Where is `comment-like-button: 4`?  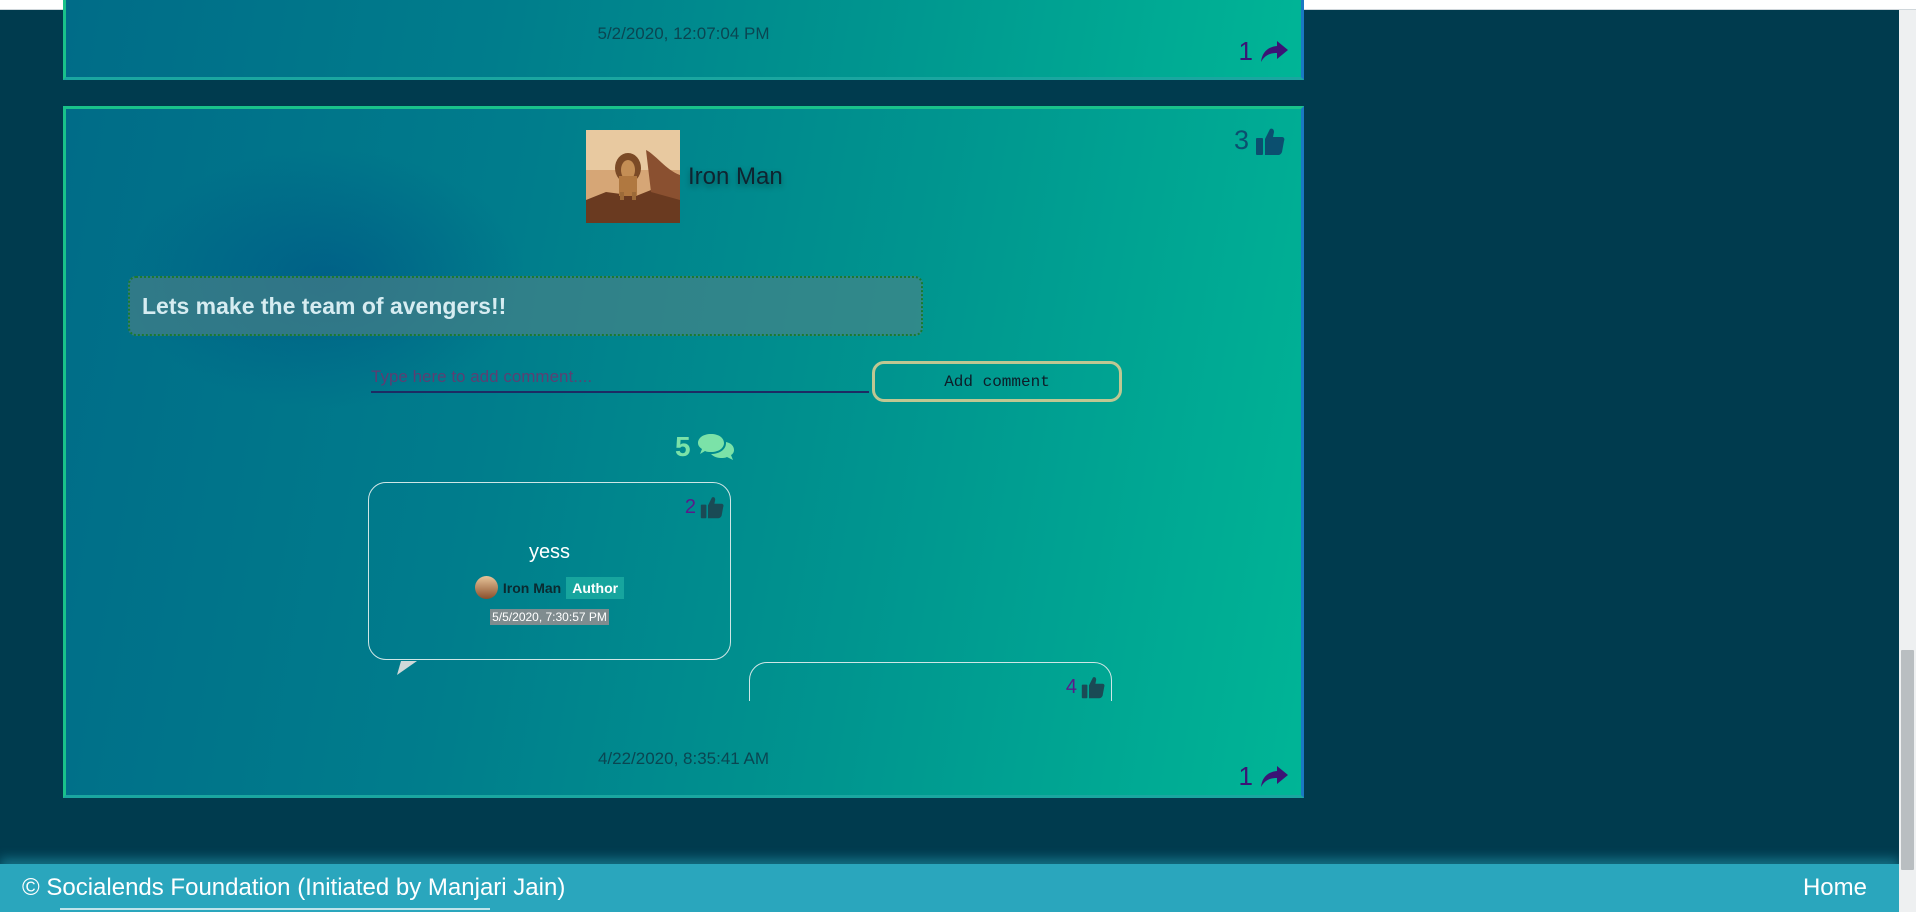
comment-like-button: 4 is located at coordinates (1085, 687).